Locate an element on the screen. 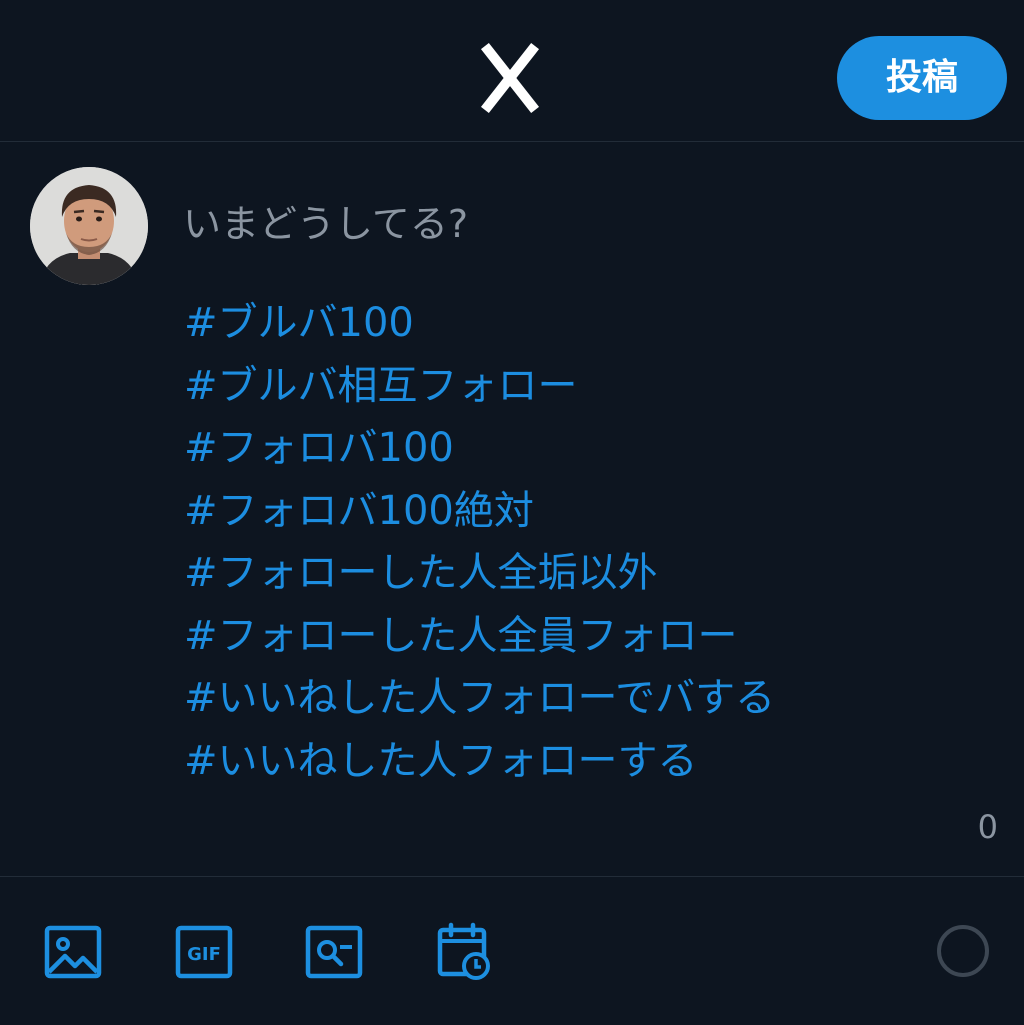 The height and width of the screenshot is (1025, 1024). hashtag-line: #フォロバ100絶対 is located at coordinates (594, 511).